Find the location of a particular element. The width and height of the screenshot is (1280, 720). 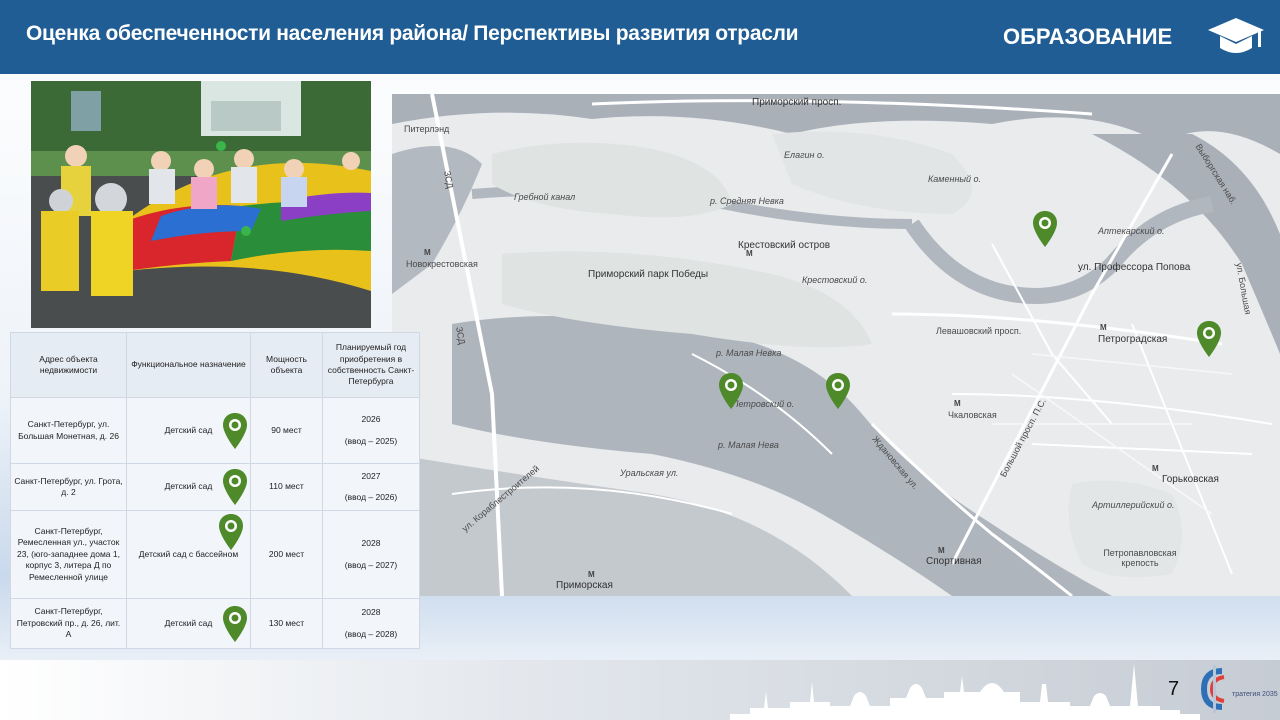

map-label-levashovsky: Левашовский просп. is located at coordinates (979, 331).